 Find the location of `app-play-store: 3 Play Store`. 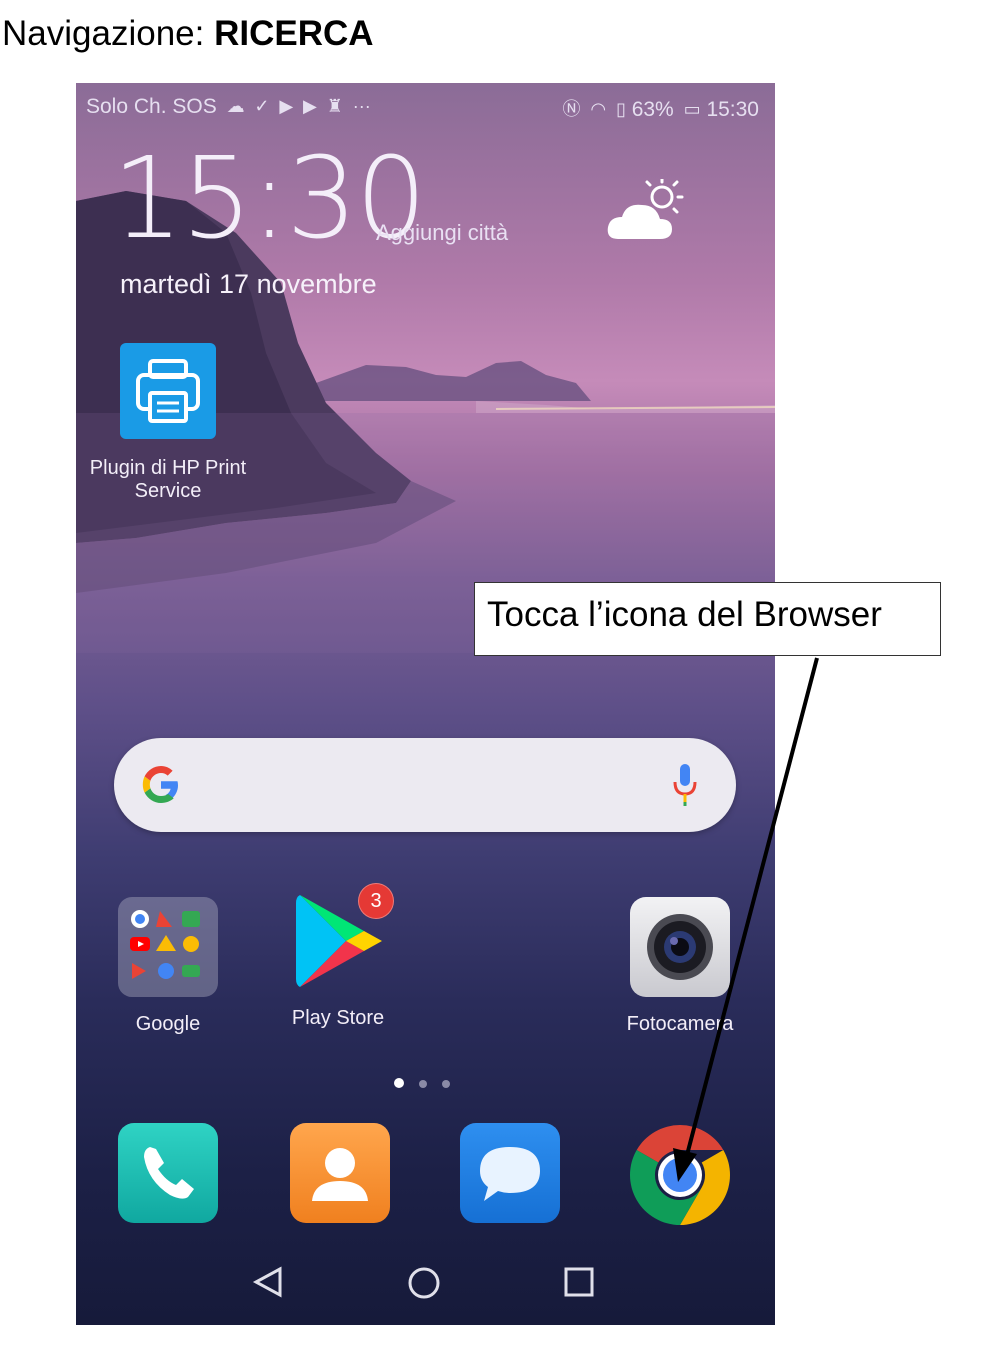

app-play-store: 3 Play Store is located at coordinates (338, 956).